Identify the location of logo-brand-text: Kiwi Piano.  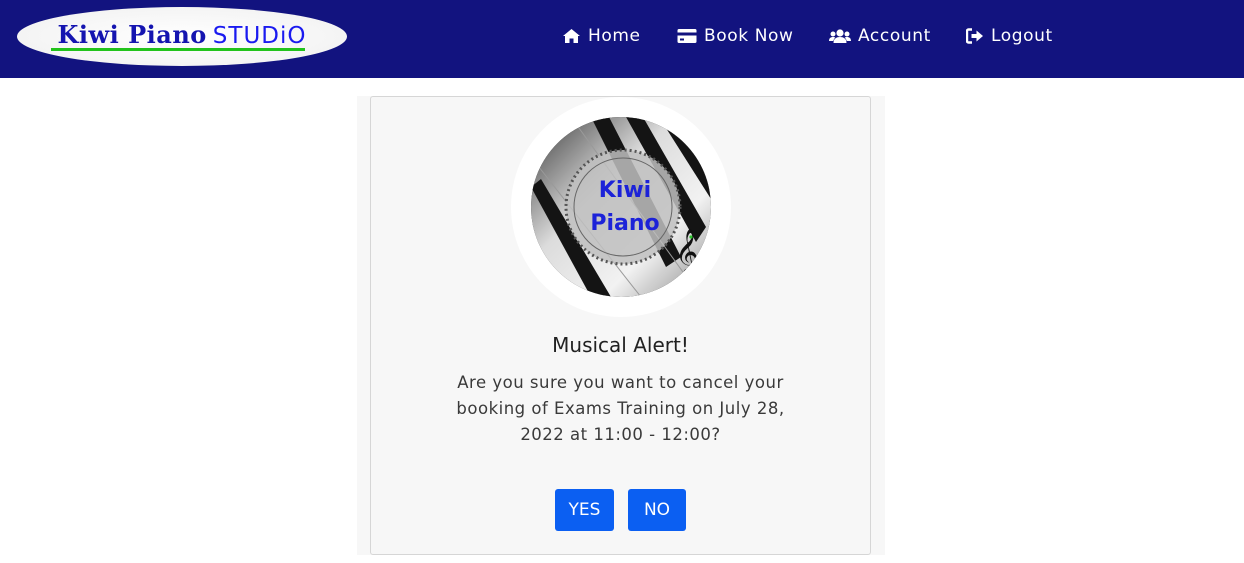
(132, 34).